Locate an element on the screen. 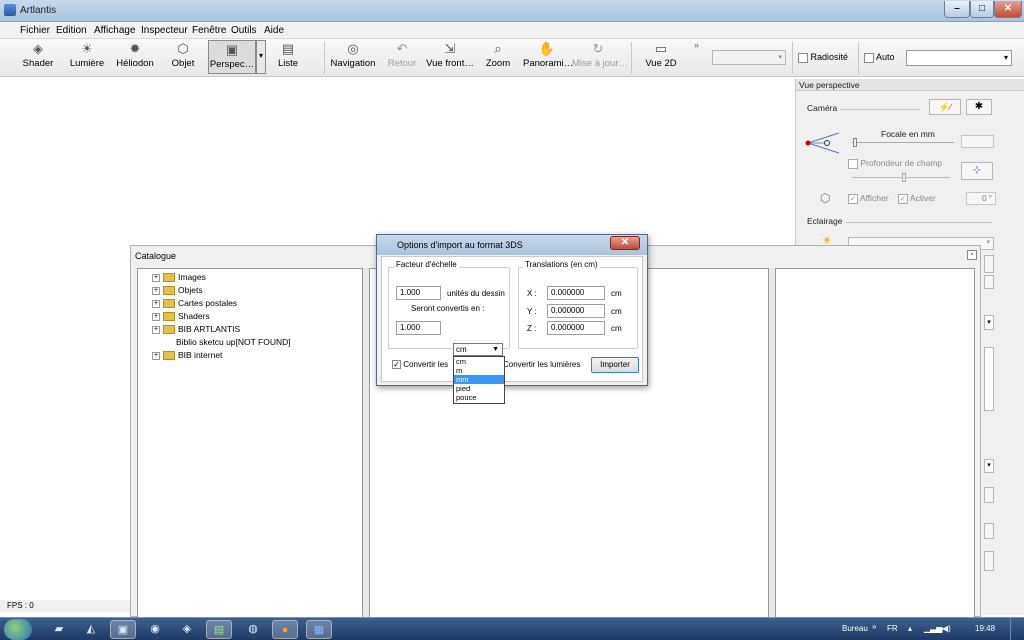 The width and height of the screenshot is (1024, 640). desktop-toolbar-label: Bureau is located at coordinates (855, 628).